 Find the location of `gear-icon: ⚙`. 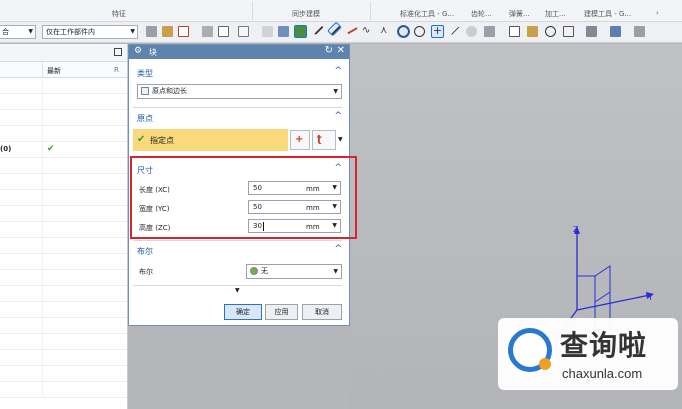

gear-icon: ⚙ is located at coordinates (138, 51).